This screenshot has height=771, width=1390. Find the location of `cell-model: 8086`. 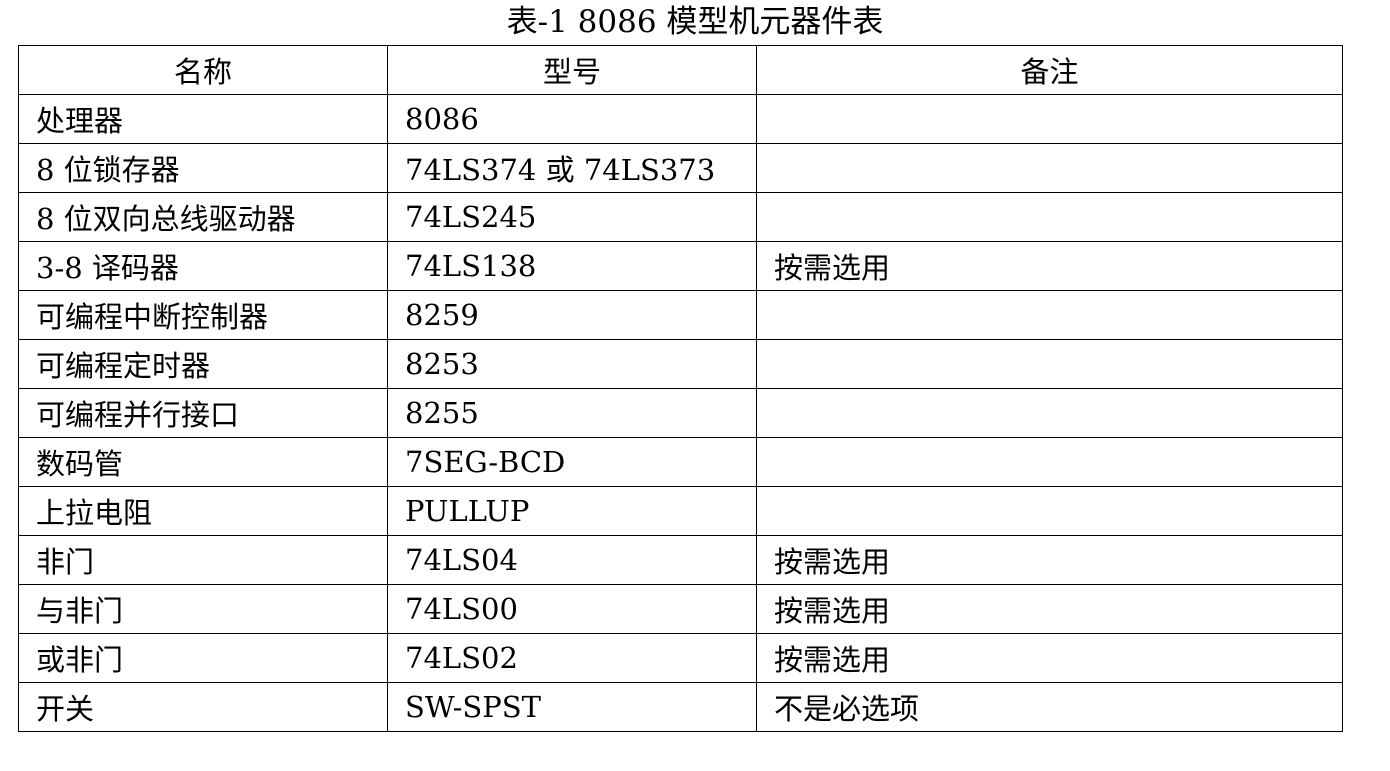

cell-model: 8086 is located at coordinates (572, 119).